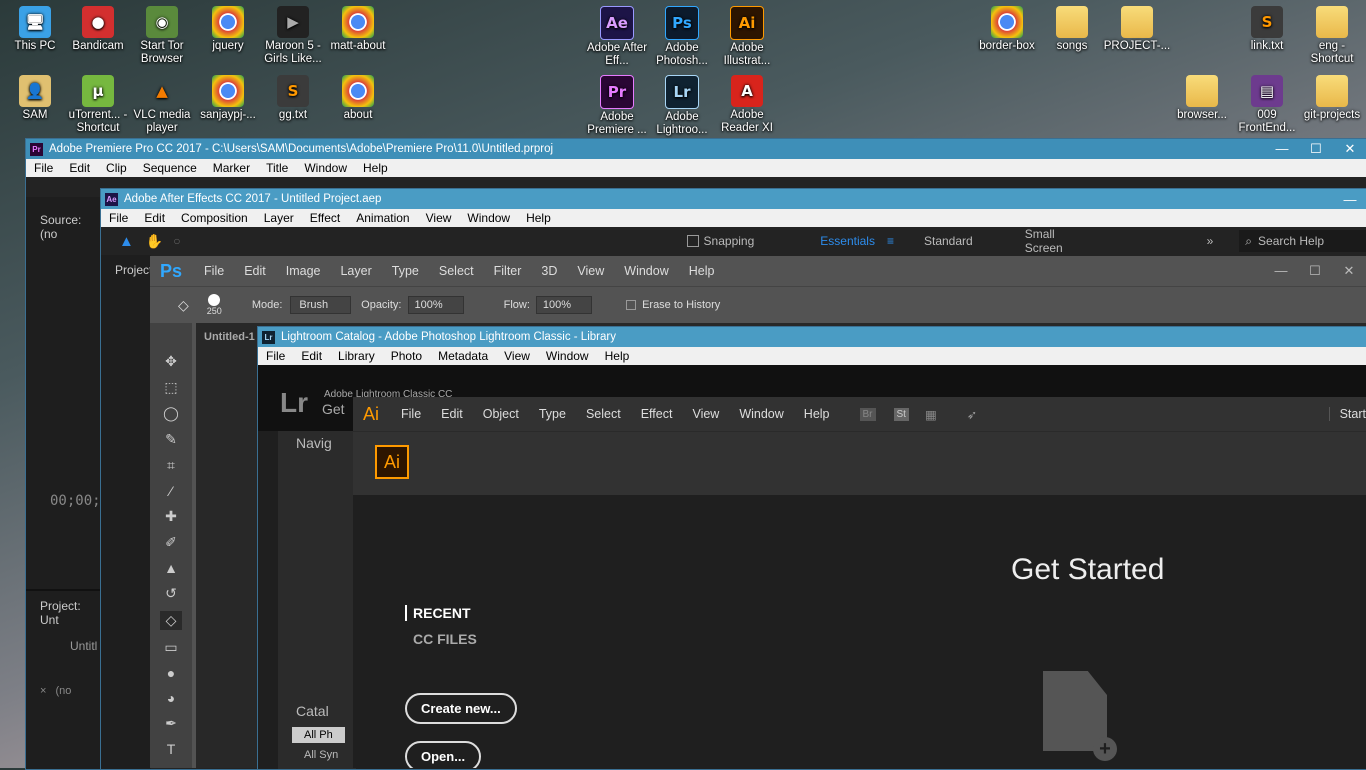 This screenshot has height=770, width=1366. Describe the element at coordinates (1331, 98) in the screenshot. I see `desktop-icon: git-projects` at that location.